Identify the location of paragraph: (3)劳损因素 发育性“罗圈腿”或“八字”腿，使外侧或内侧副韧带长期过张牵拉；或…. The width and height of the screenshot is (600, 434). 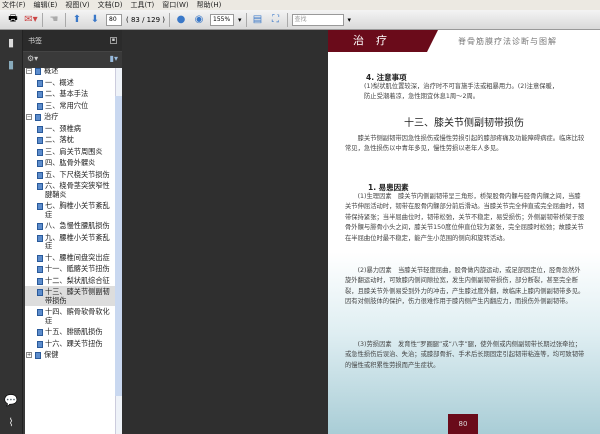
(465, 355).